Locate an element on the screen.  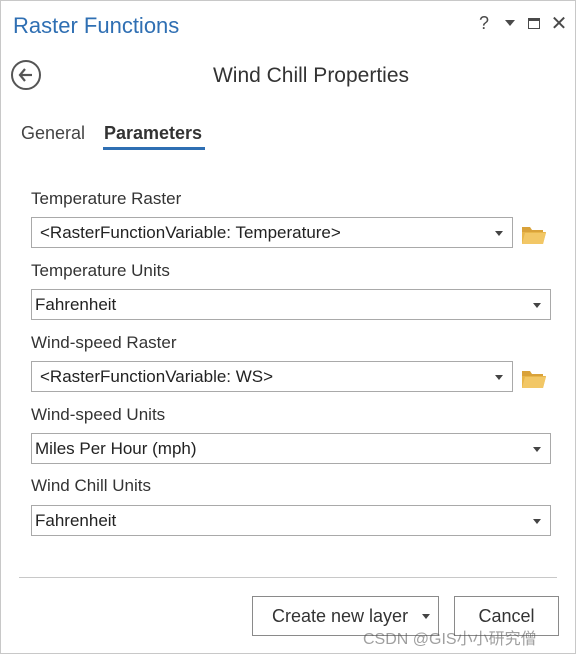
wind-speed-units-label: Wind-speed Units is located at coordinates (98, 414).